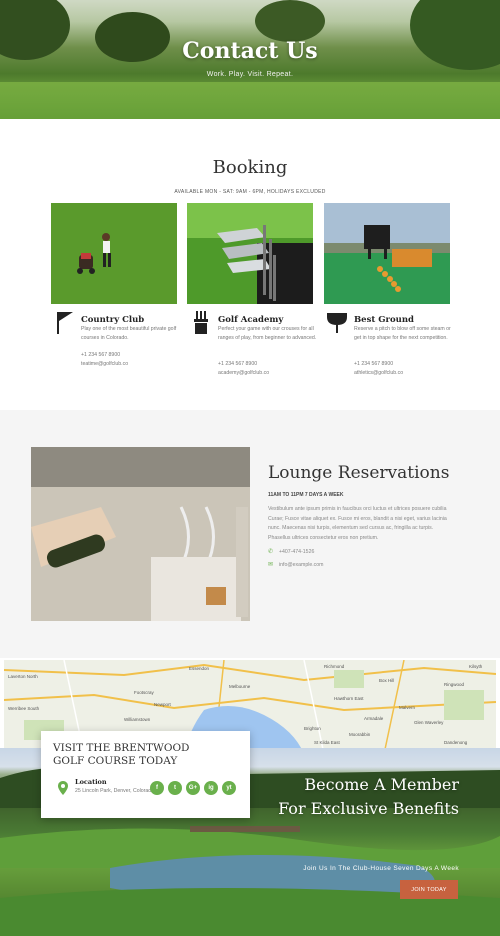 The image size is (500, 936). What do you see at coordinates (368, 808) in the screenshot?
I see `member-line-2: For Exclusive Benefits` at bounding box center [368, 808].